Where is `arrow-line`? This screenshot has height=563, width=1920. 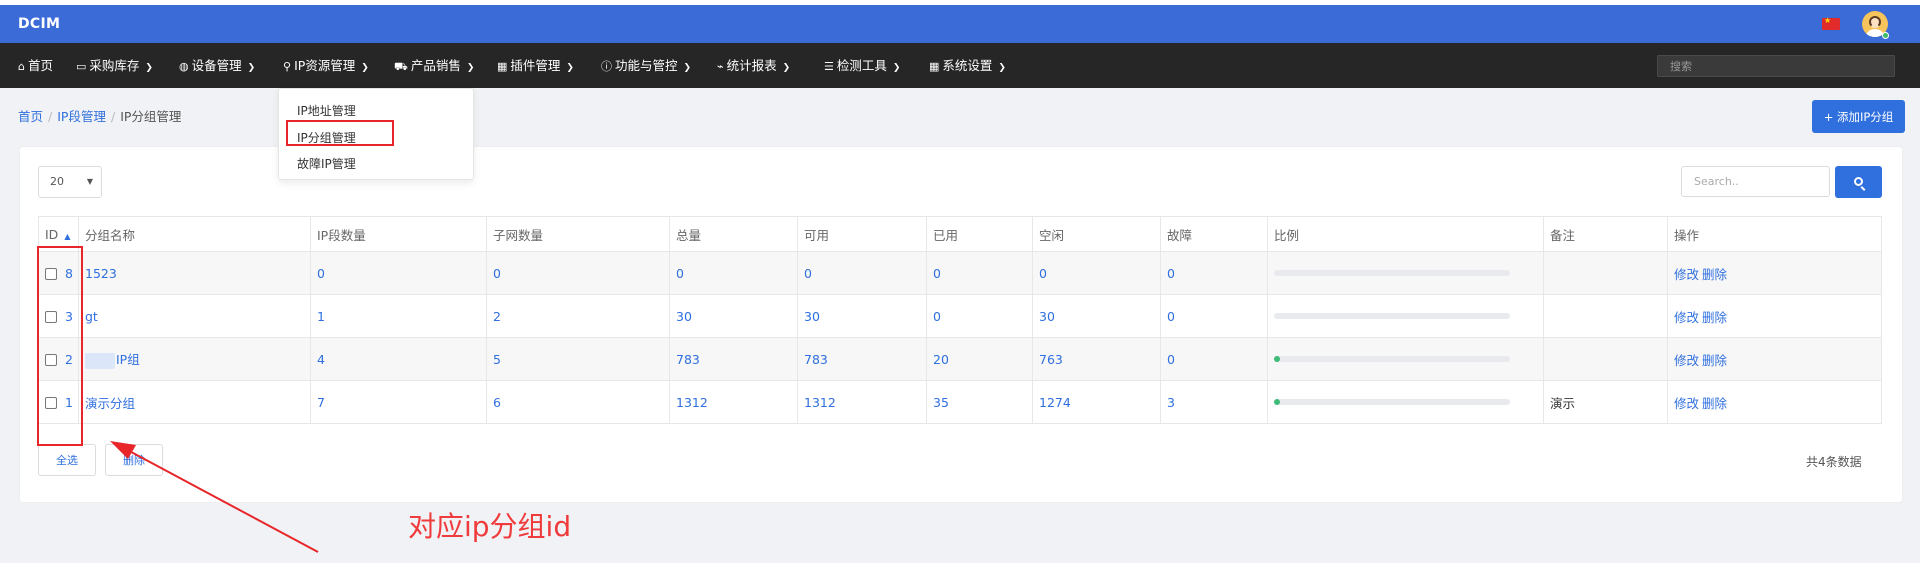
arrow-line is located at coordinates (219, 499).